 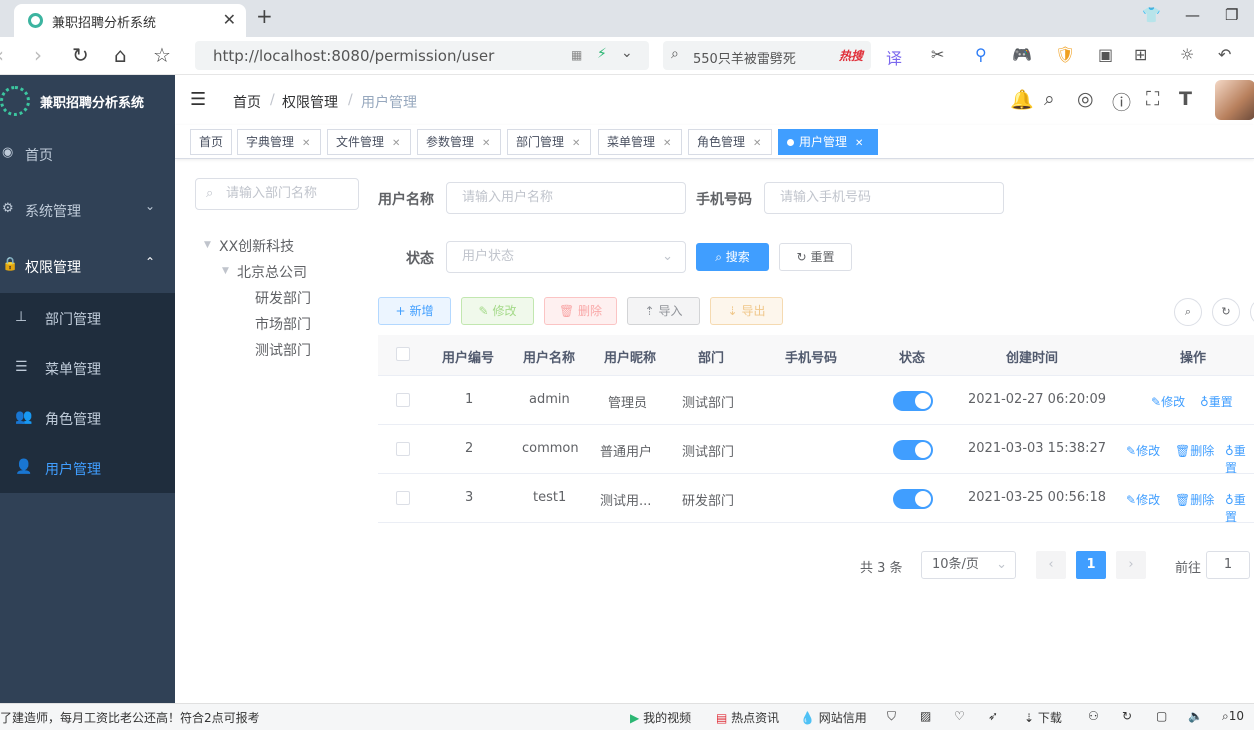 What do you see at coordinates (87, 318) in the screenshot?
I see `sidebar-item-dept: ⊥ 部门管理` at bounding box center [87, 318].